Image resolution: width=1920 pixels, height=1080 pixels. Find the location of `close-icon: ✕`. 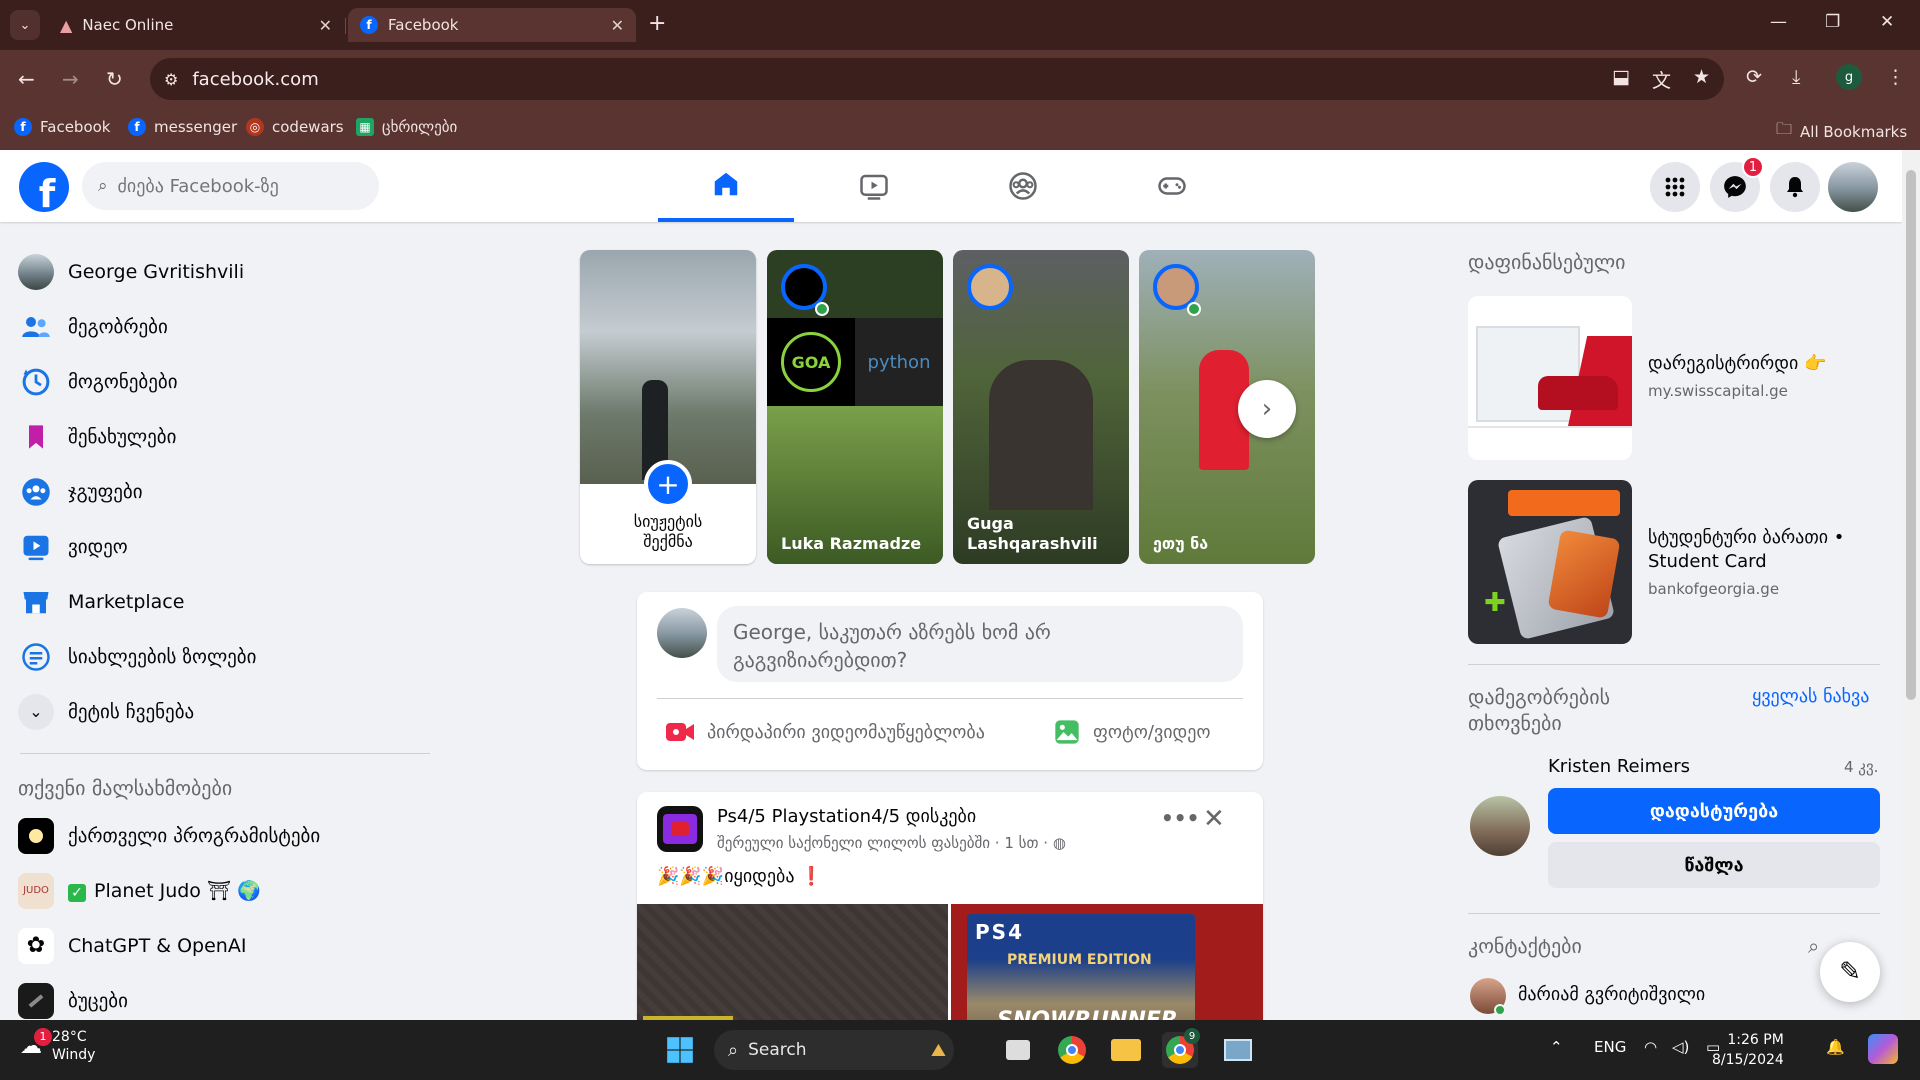

close-icon: ✕ is located at coordinates (1214, 819).